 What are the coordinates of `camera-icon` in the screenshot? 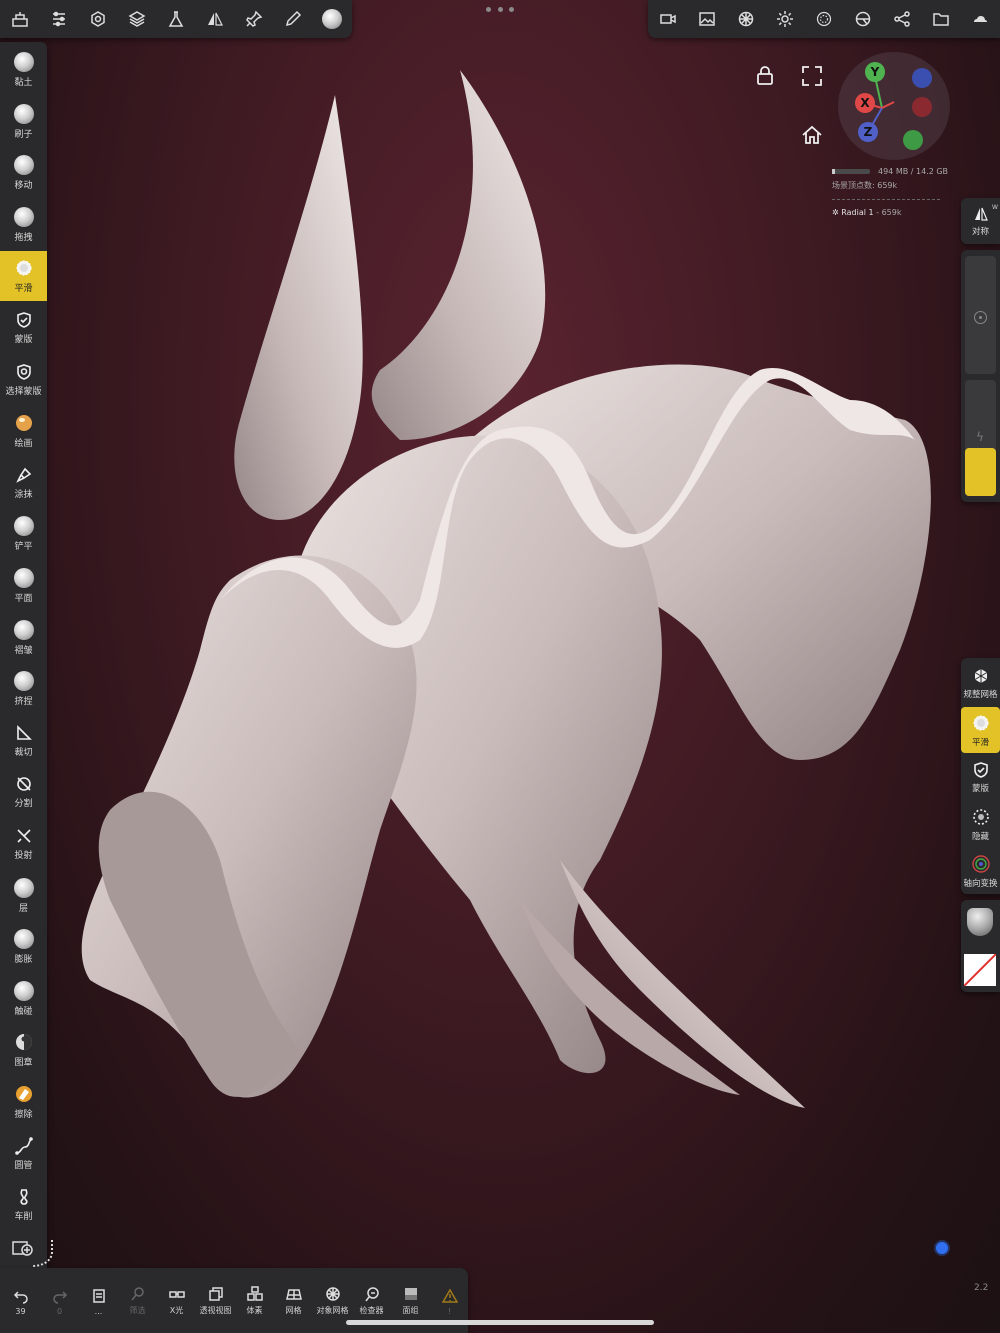 It's located at (667, 19).